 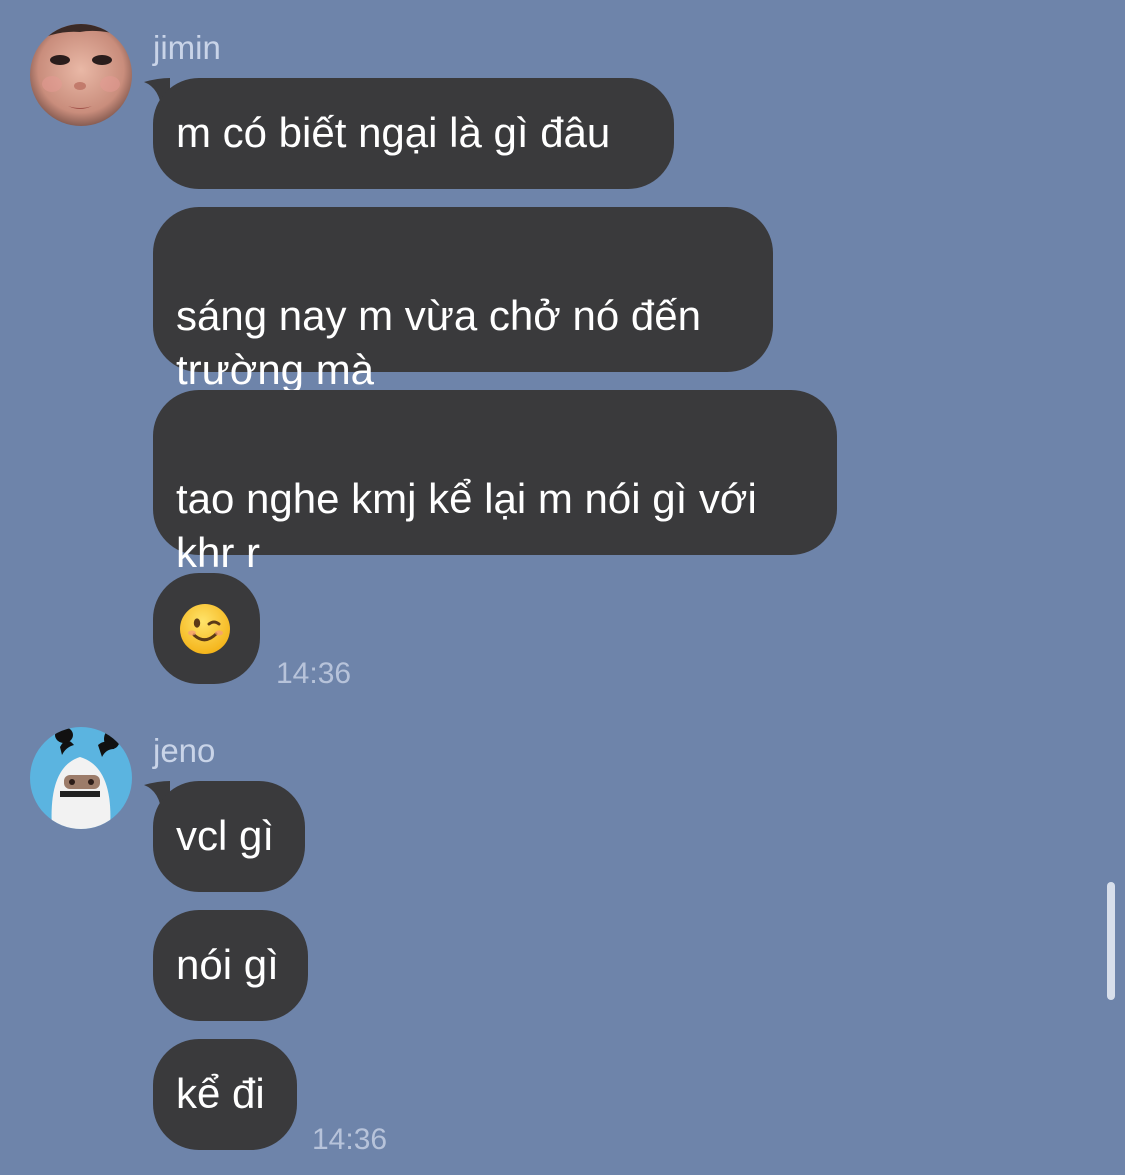 I want to click on message-text: vcl gì, so click(x=225, y=835).